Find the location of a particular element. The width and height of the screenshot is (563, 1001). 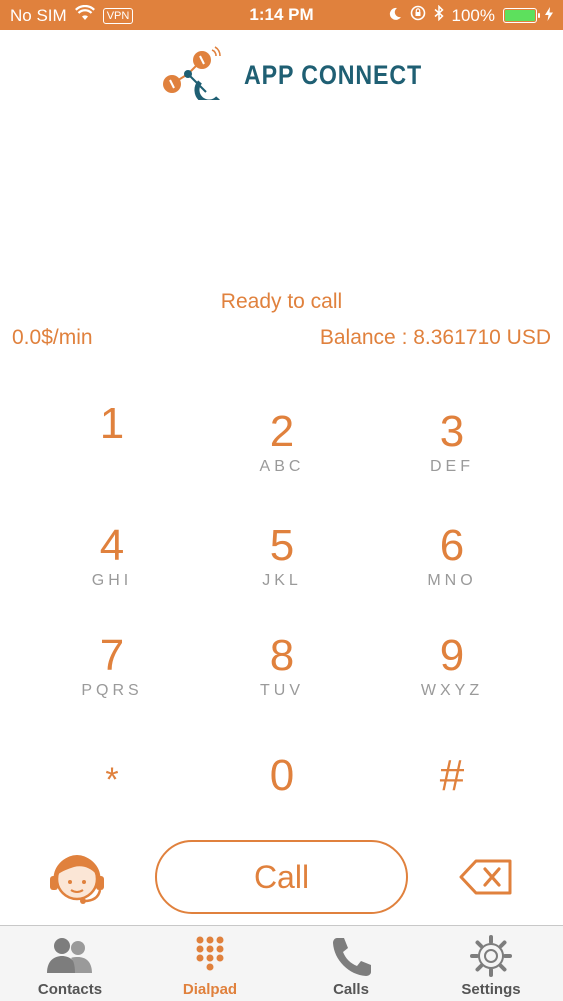

key-letters: MNO is located at coordinates (452, 580).